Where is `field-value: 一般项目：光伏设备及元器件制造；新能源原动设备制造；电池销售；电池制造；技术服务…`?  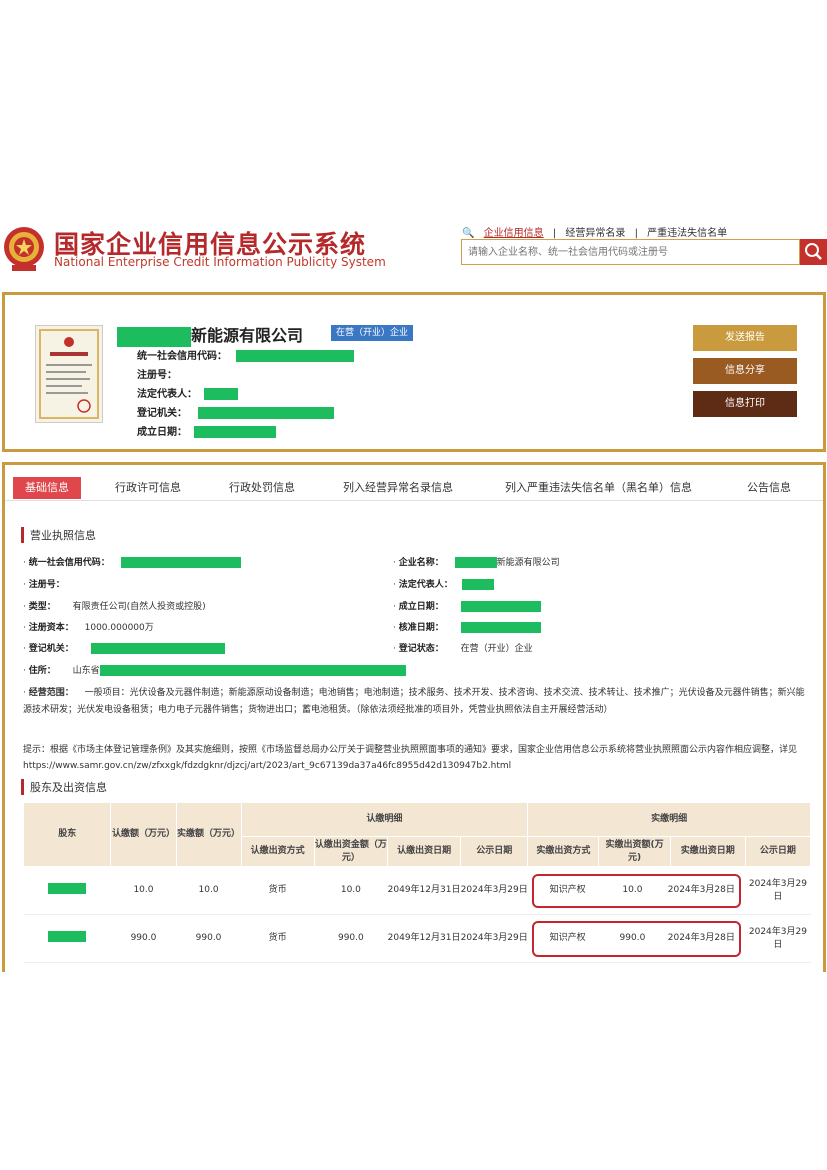 field-value: 一般项目：光伏设备及元器件制造；新能源原动设备制造；电池销售；电池制造；技术服务… is located at coordinates (414, 701).